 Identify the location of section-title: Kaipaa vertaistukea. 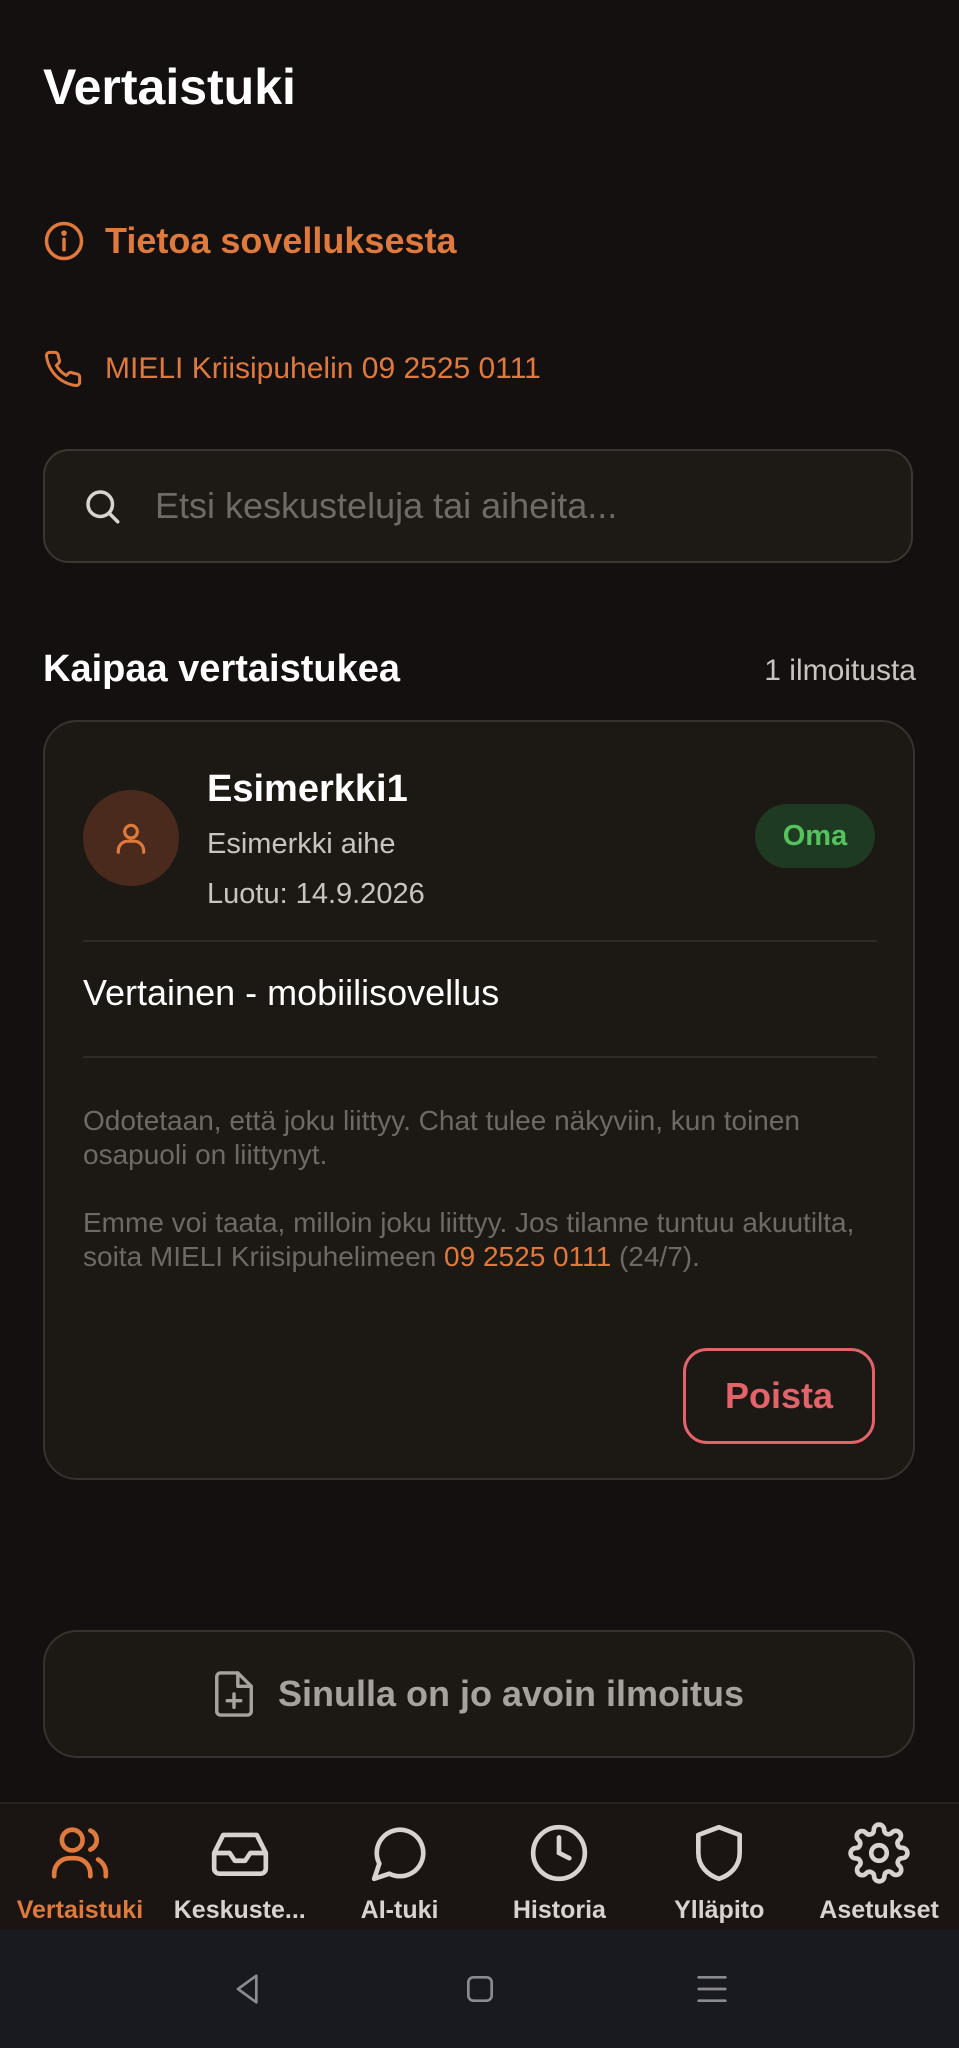
(221, 669).